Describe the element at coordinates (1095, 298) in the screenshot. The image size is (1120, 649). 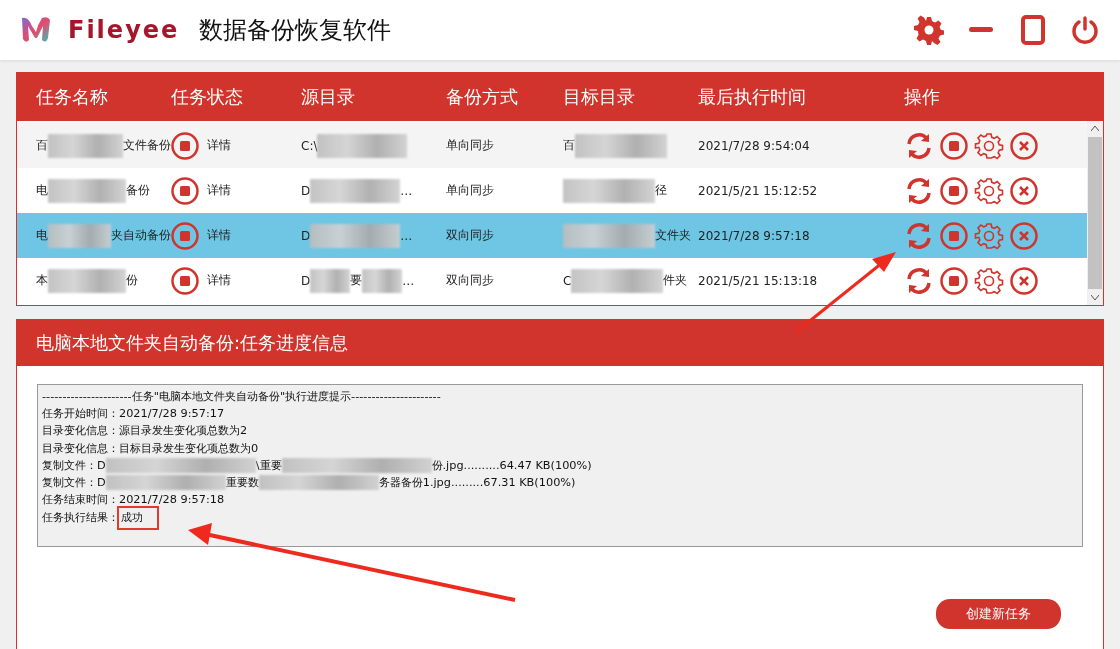
I see `scroll-down-icon` at that location.